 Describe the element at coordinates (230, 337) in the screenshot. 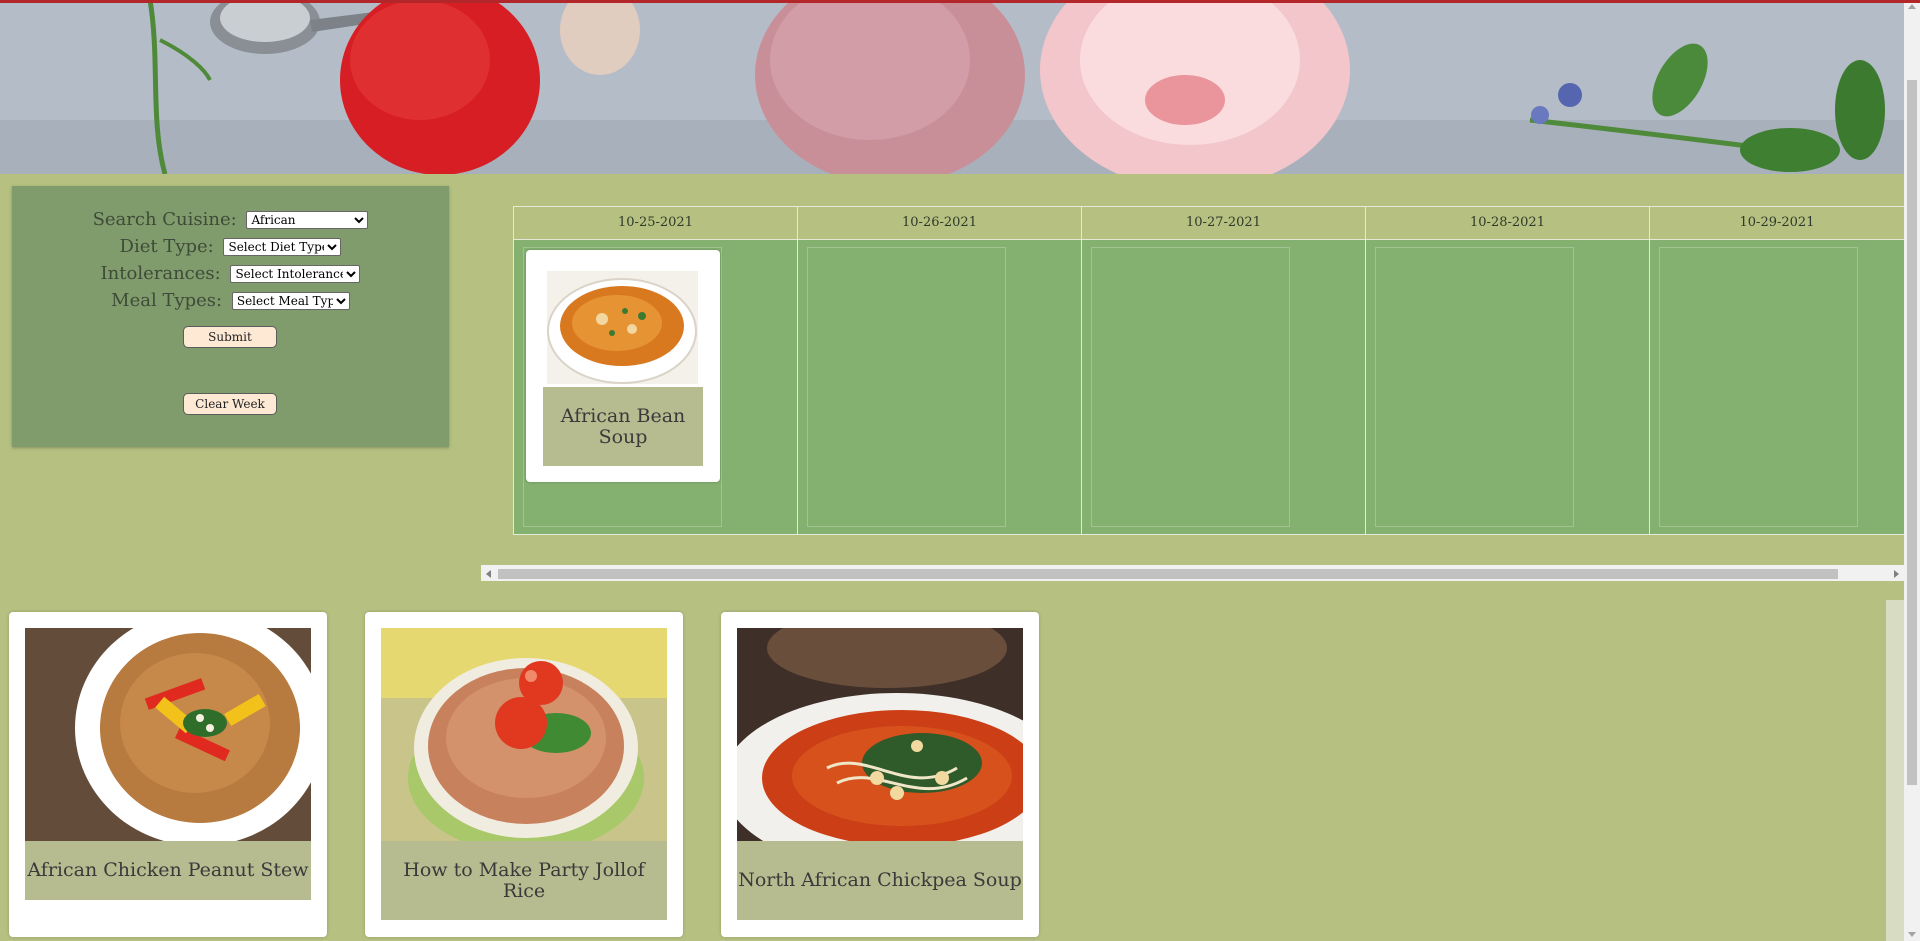

I see `submit-button: Submit` at that location.